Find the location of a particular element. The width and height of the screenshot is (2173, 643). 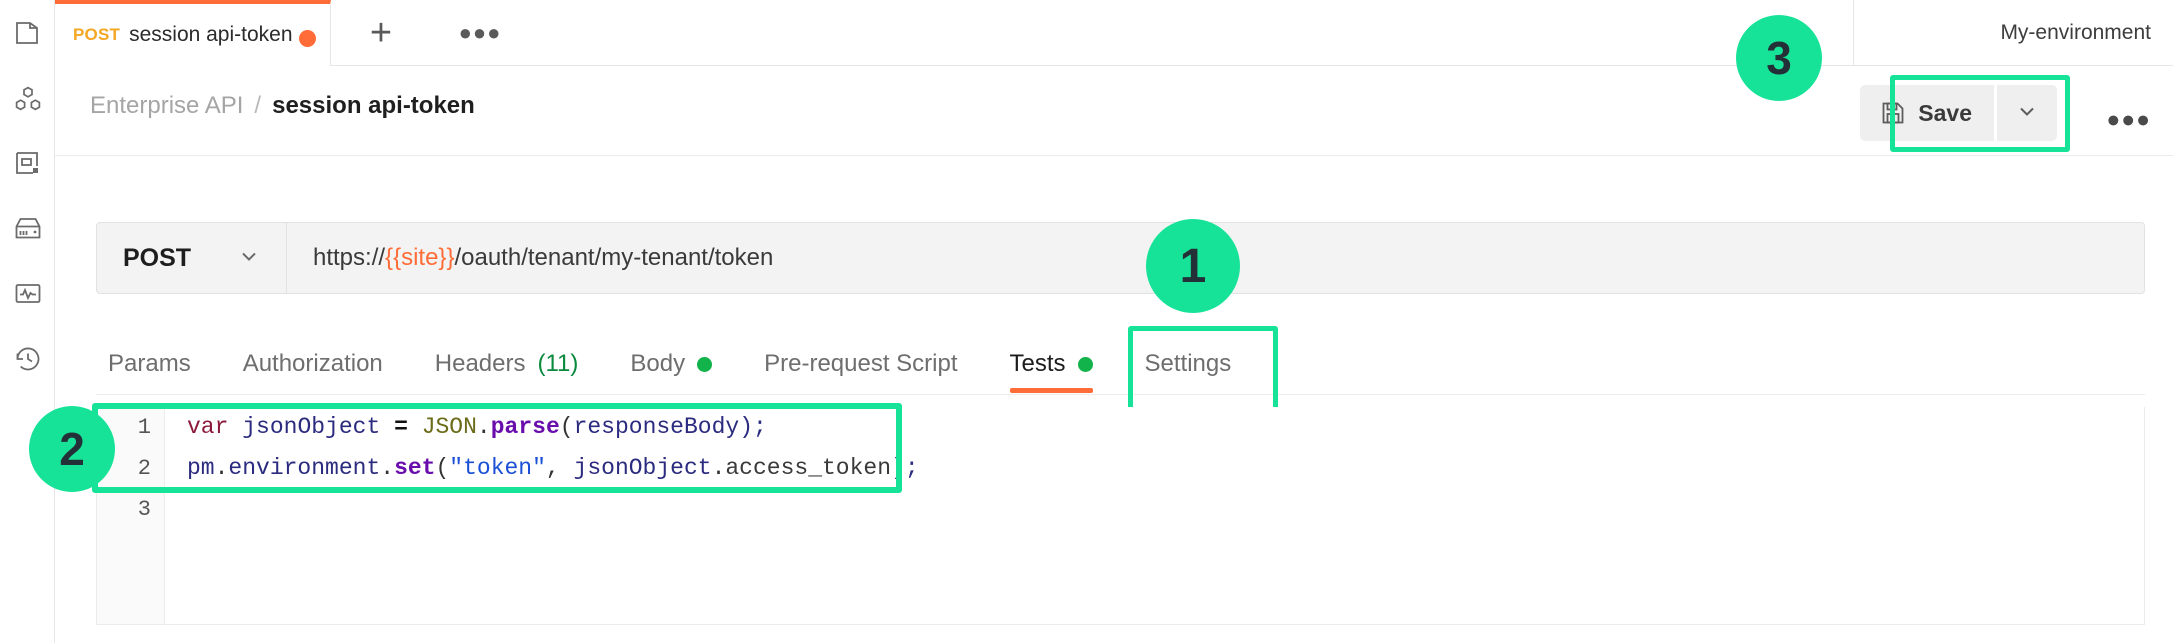

tab-pre-request-script-label: Pre-request Script is located at coordinates (861, 363).